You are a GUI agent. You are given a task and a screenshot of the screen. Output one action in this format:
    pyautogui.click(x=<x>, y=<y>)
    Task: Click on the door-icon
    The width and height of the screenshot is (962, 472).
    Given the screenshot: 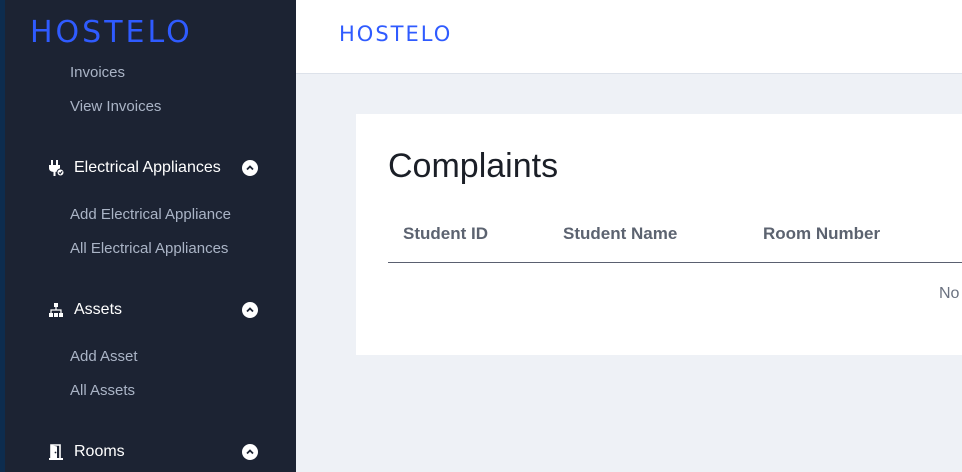 What is the action you would take?
    pyautogui.click(x=56, y=452)
    